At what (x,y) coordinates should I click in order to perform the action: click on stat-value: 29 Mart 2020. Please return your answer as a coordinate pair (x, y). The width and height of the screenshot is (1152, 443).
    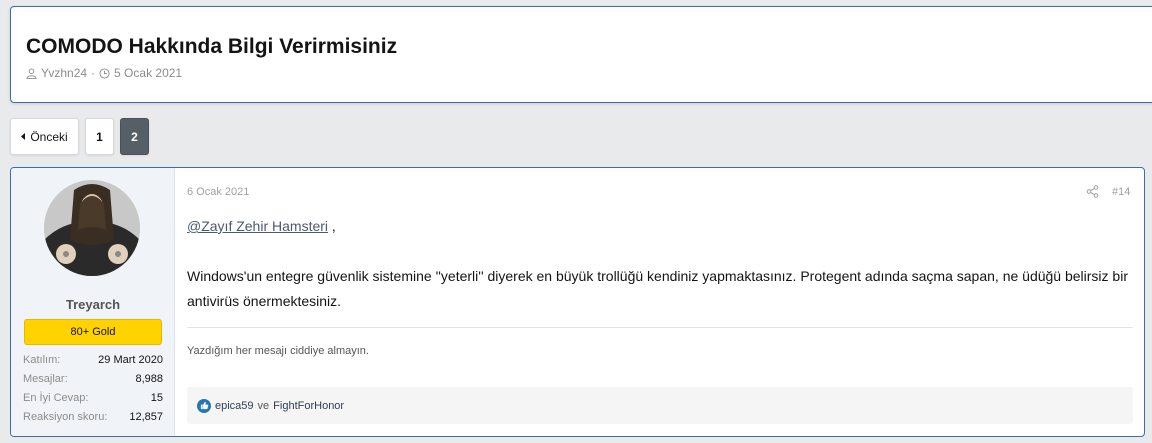
    Looking at the image, I should click on (130, 360).